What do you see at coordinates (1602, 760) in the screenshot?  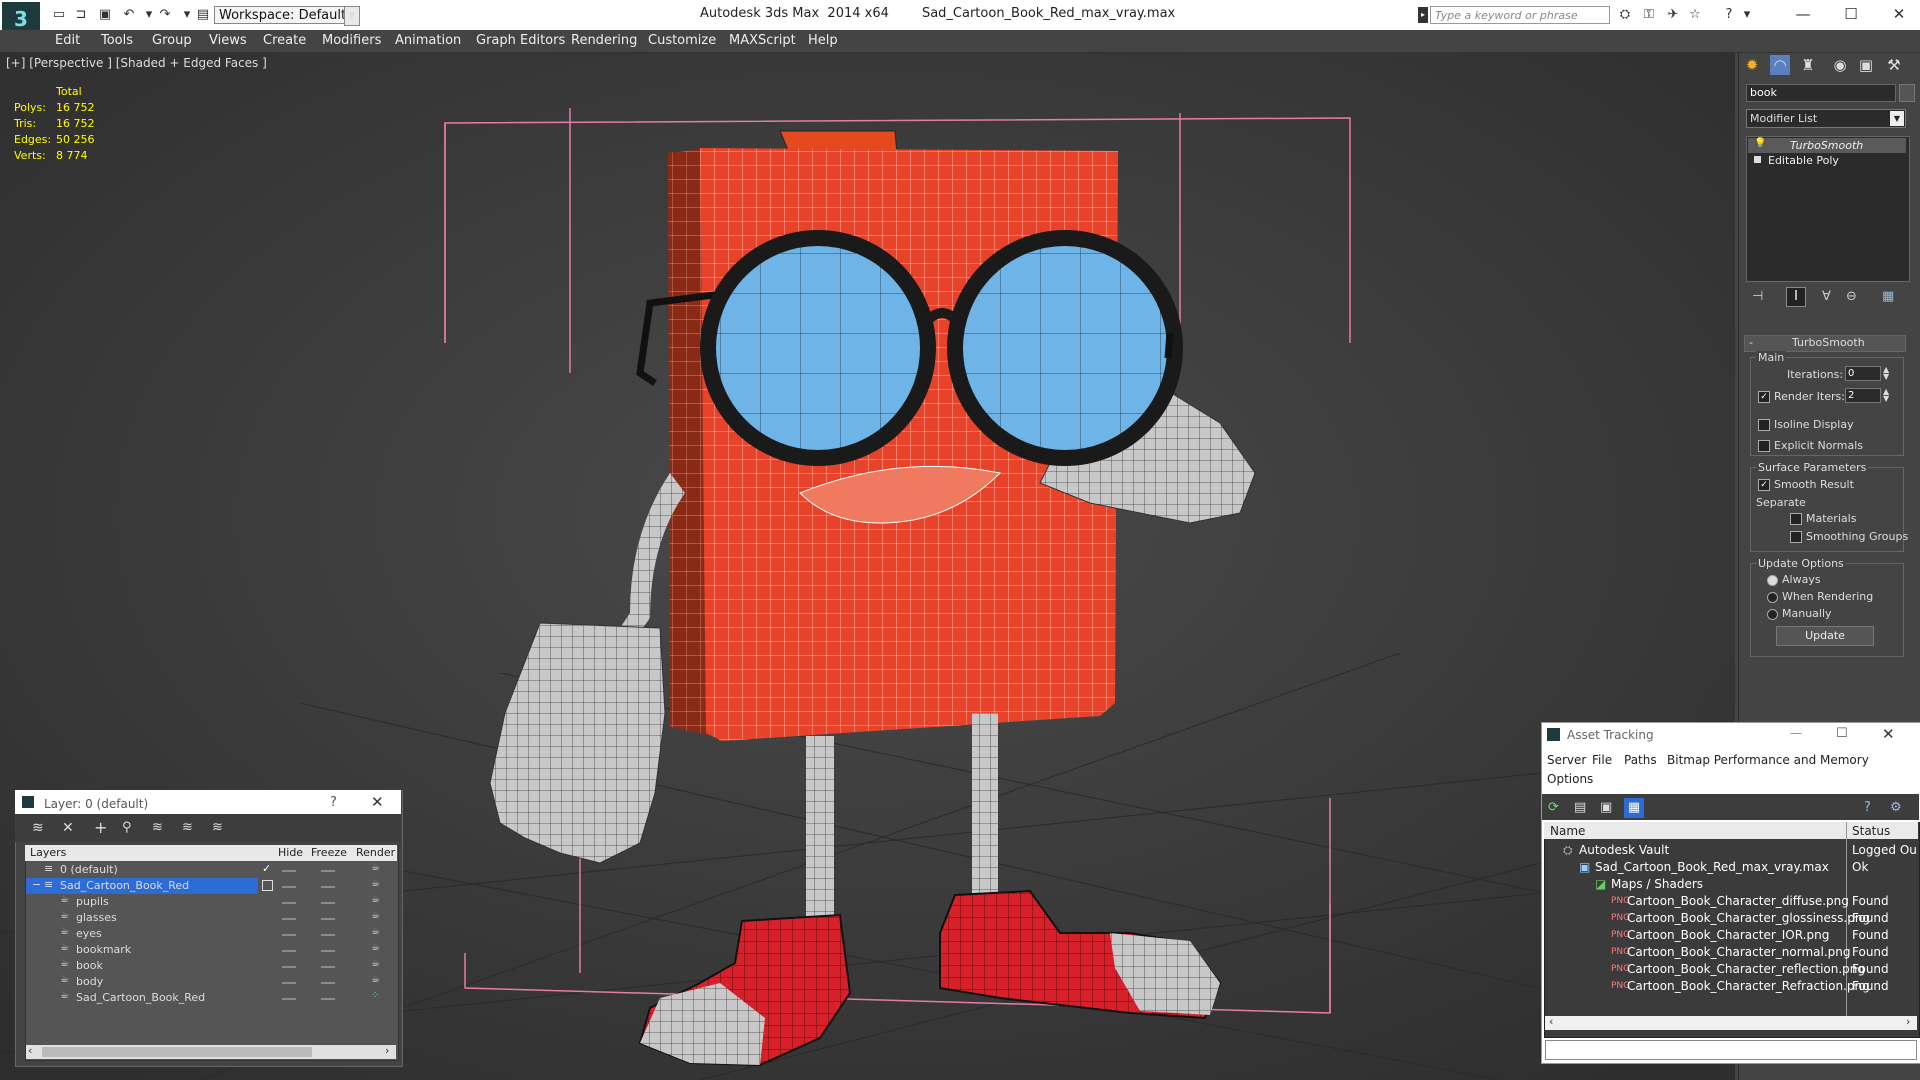 I see `asset-menu-file: File` at bounding box center [1602, 760].